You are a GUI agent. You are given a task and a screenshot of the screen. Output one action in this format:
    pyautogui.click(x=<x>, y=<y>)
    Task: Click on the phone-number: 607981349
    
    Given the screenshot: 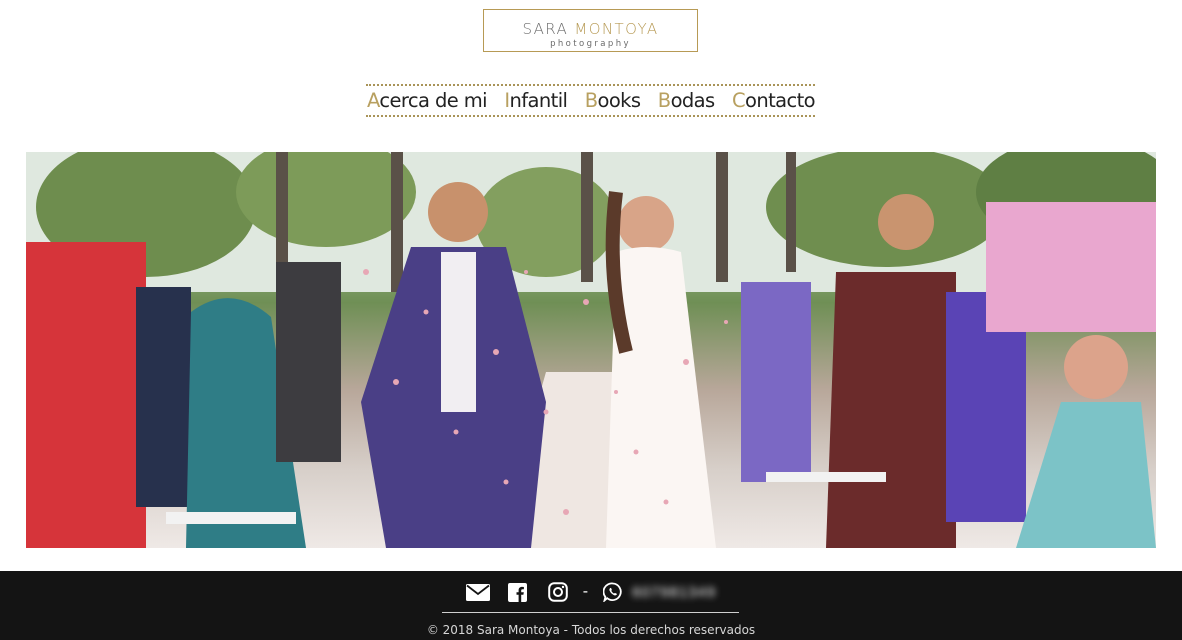 What is the action you would take?
    pyautogui.click(x=674, y=592)
    